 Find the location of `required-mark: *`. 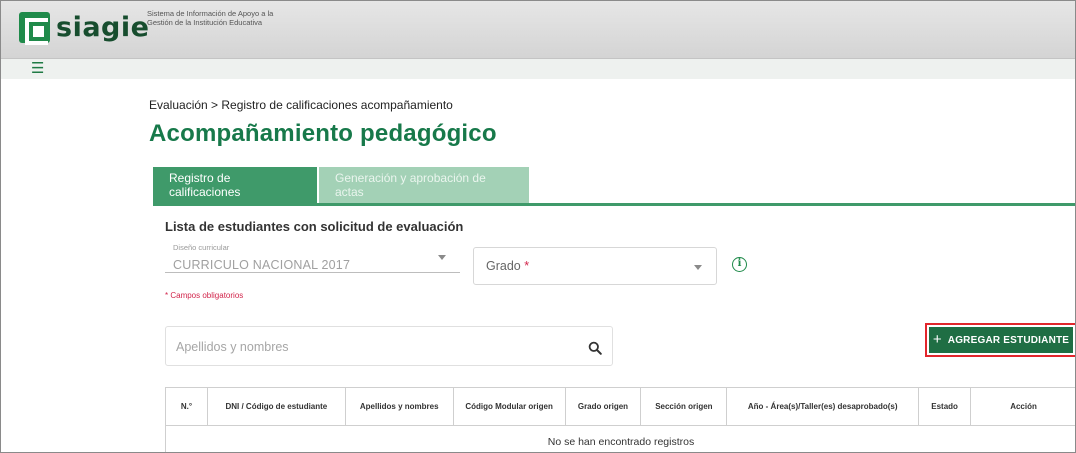

required-mark: * is located at coordinates (527, 266).